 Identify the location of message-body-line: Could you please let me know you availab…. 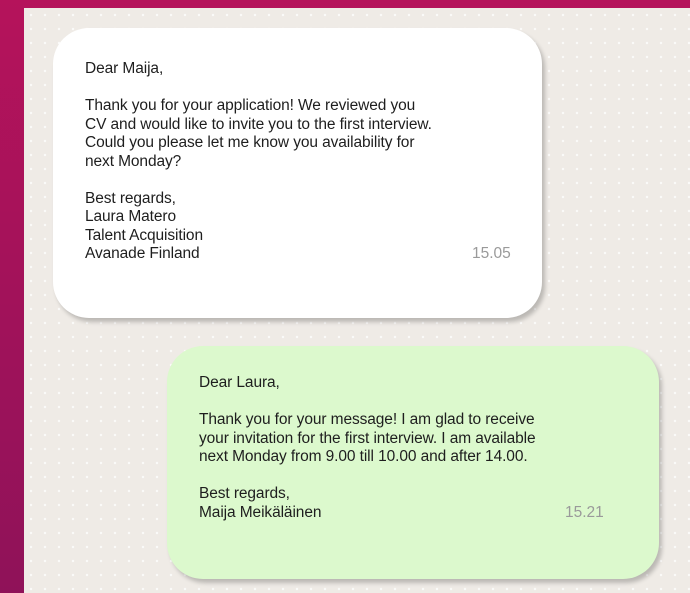
(250, 142).